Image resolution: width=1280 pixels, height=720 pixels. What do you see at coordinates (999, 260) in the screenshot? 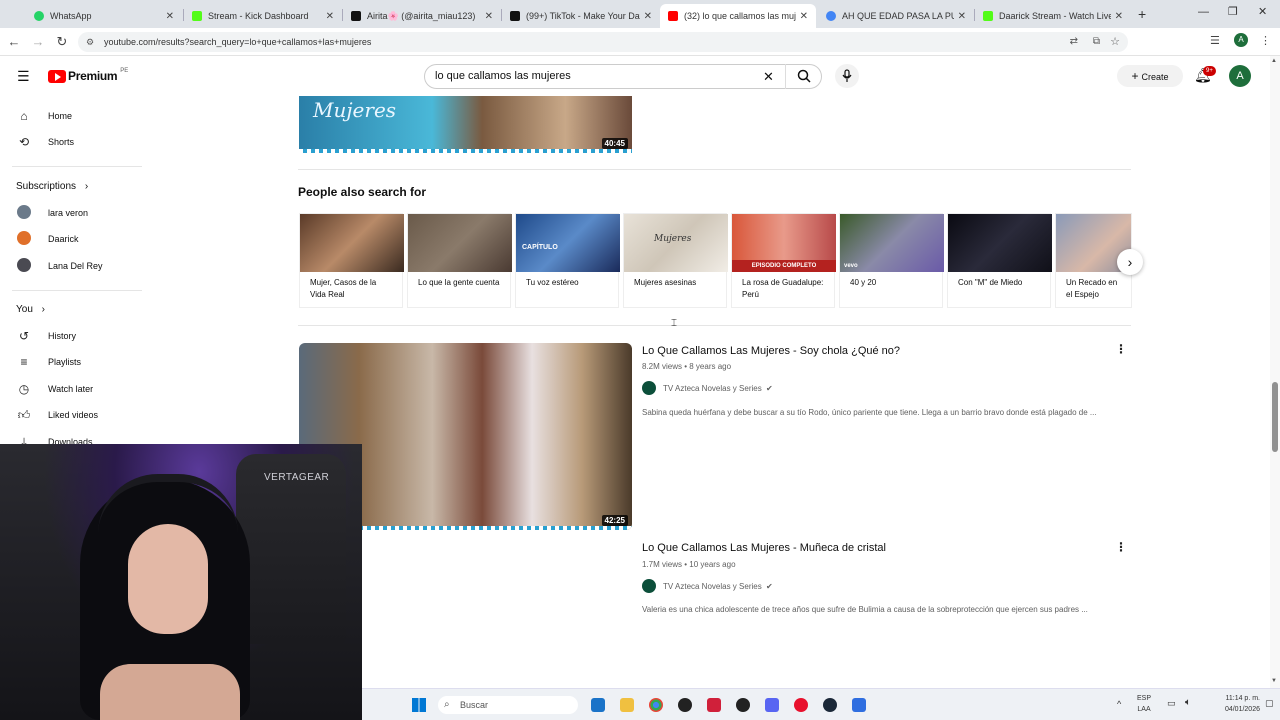
I see `people-also-search-card: Con "M" de Miedo` at bounding box center [999, 260].